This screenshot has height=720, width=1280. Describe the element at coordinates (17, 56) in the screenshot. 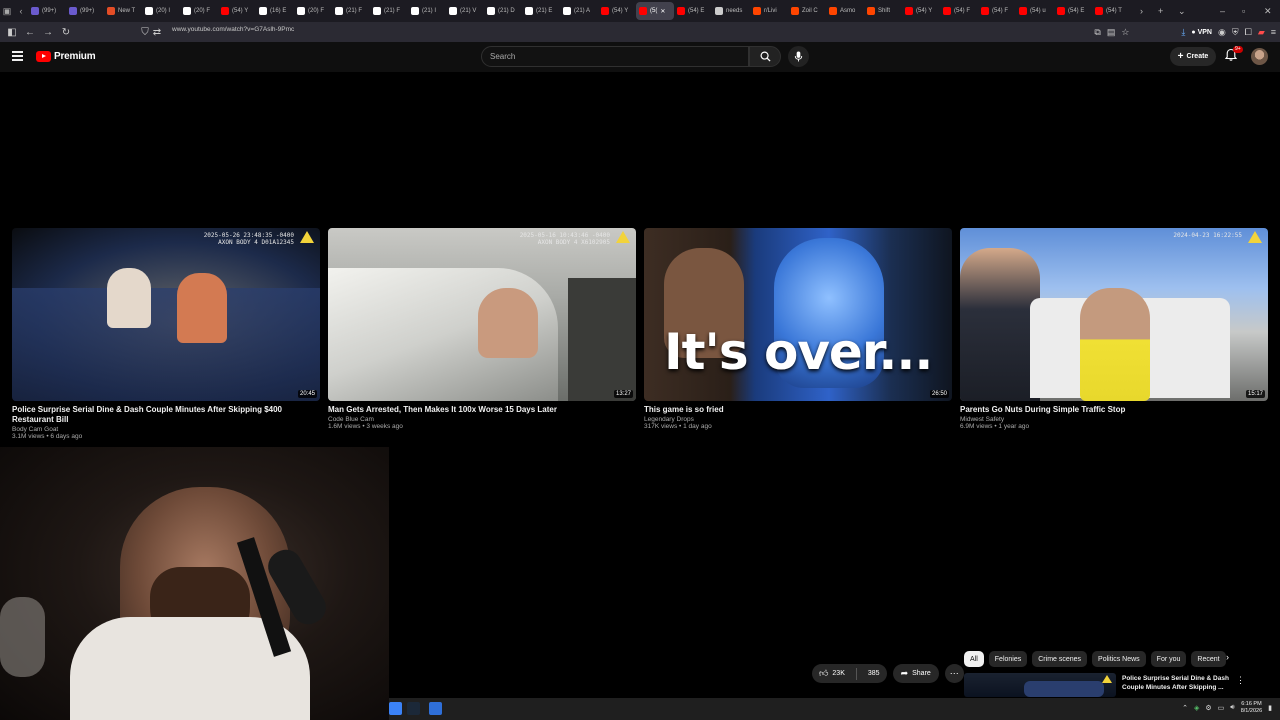

I see `hamburger-menu-icon` at that location.